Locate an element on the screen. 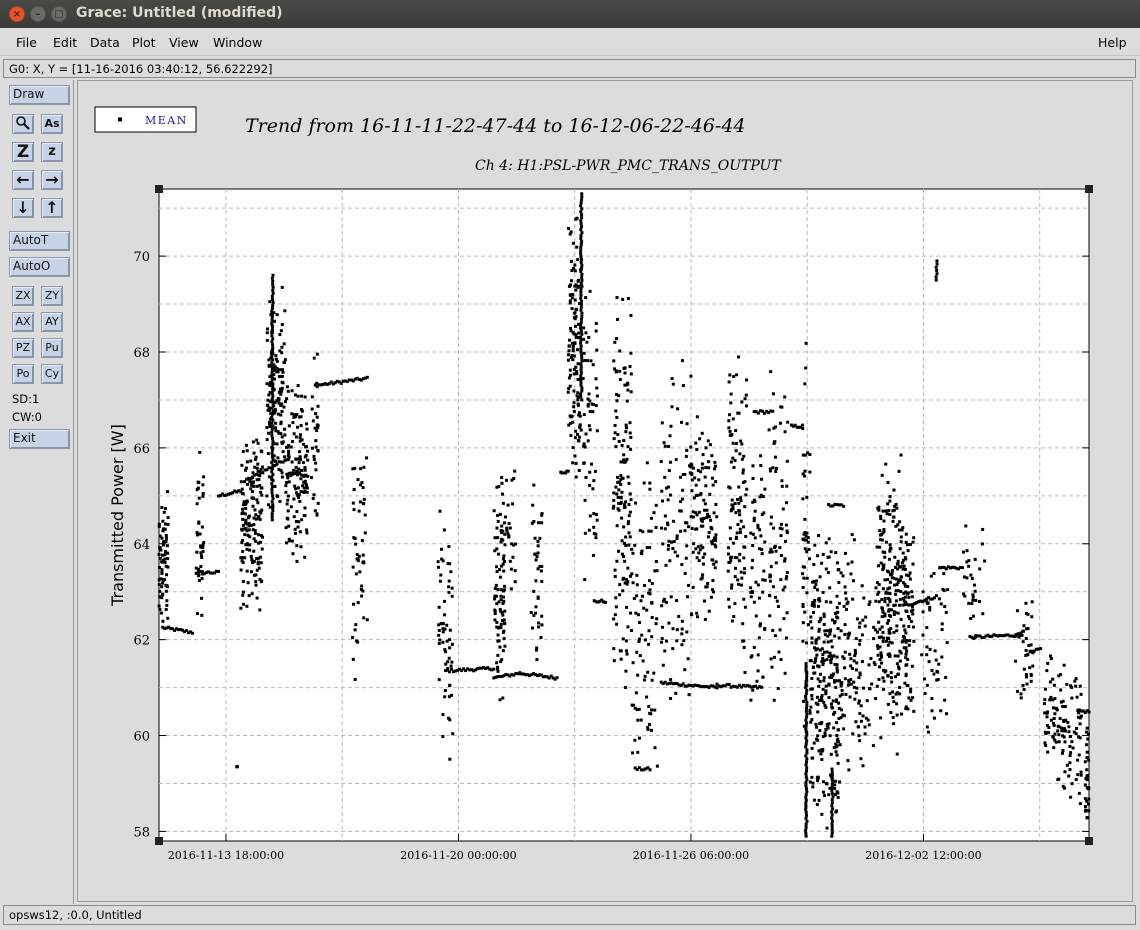 The image size is (1140, 930). maximize-window-button: □ is located at coordinates (59, 14).